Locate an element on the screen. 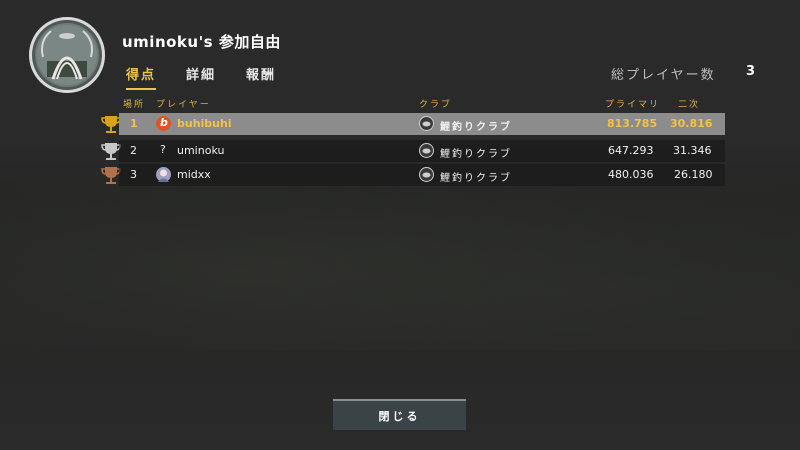 The height and width of the screenshot is (450, 800). unknown-avatar-icon: ? is located at coordinates (163, 149).